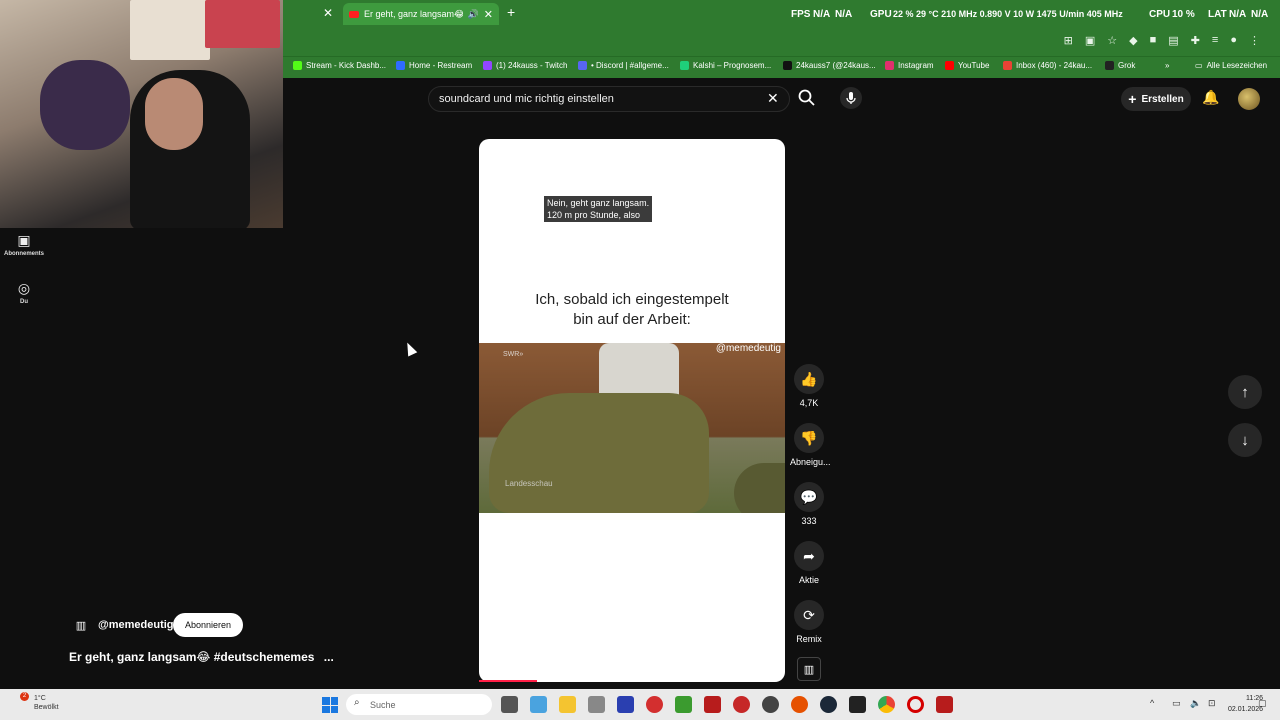 The height and width of the screenshot is (720, 1280). What do you see at coordinates (1153, 40) in the screenshot?
I see `extension-icon: ■` at bounding box center [1153, 40].